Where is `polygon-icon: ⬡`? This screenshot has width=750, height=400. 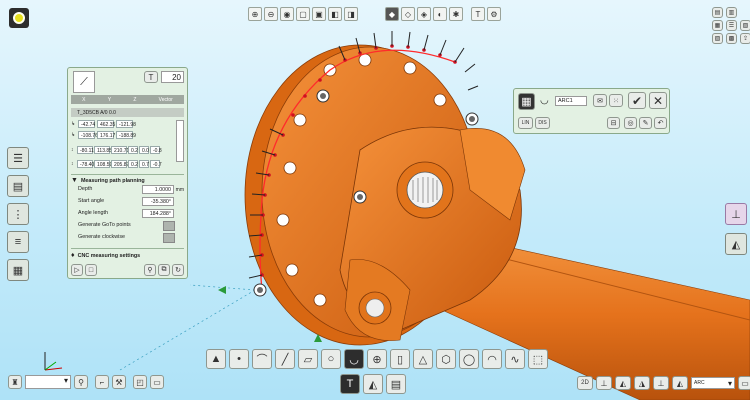 polygon-icon: ⬡ is located at coordinates (446, 359).